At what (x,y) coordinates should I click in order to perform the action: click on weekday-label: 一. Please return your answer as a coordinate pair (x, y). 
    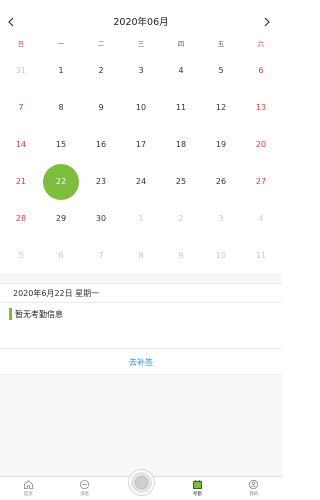
    Looking at the image, I should click on (61, 44).